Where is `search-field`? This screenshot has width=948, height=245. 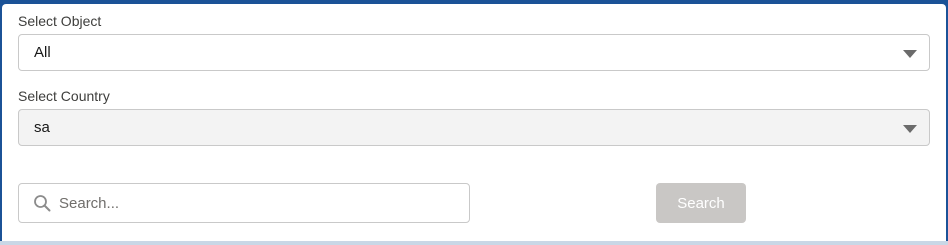
search-field is located at coordinates (244, 203).